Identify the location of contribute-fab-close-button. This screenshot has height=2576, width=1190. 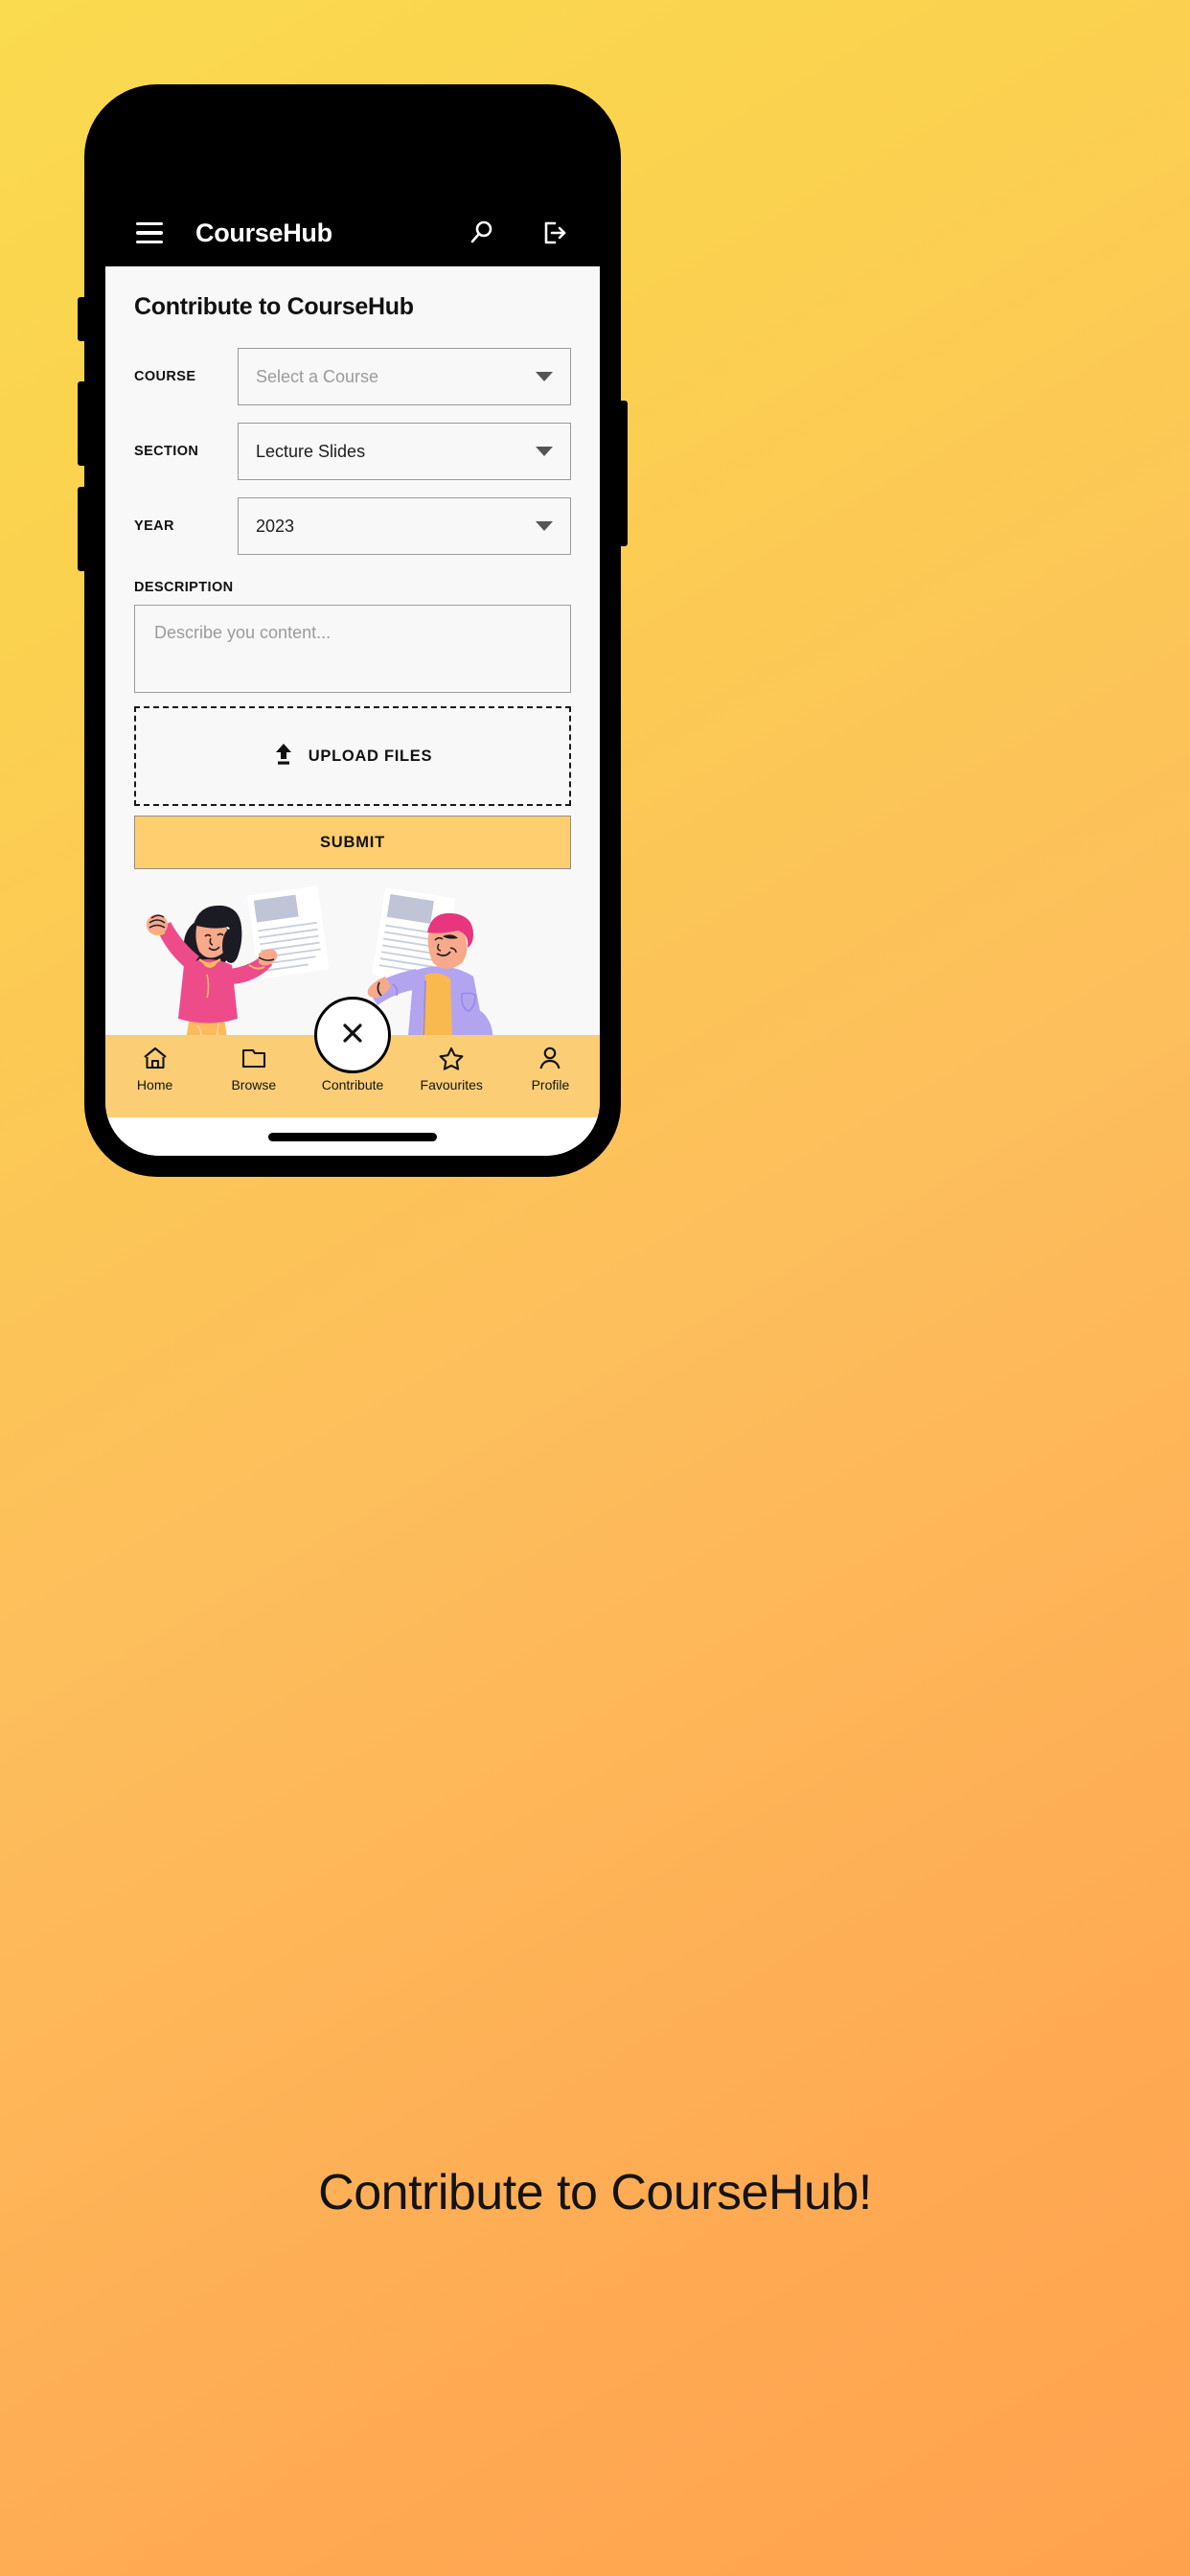
(352, 1035).